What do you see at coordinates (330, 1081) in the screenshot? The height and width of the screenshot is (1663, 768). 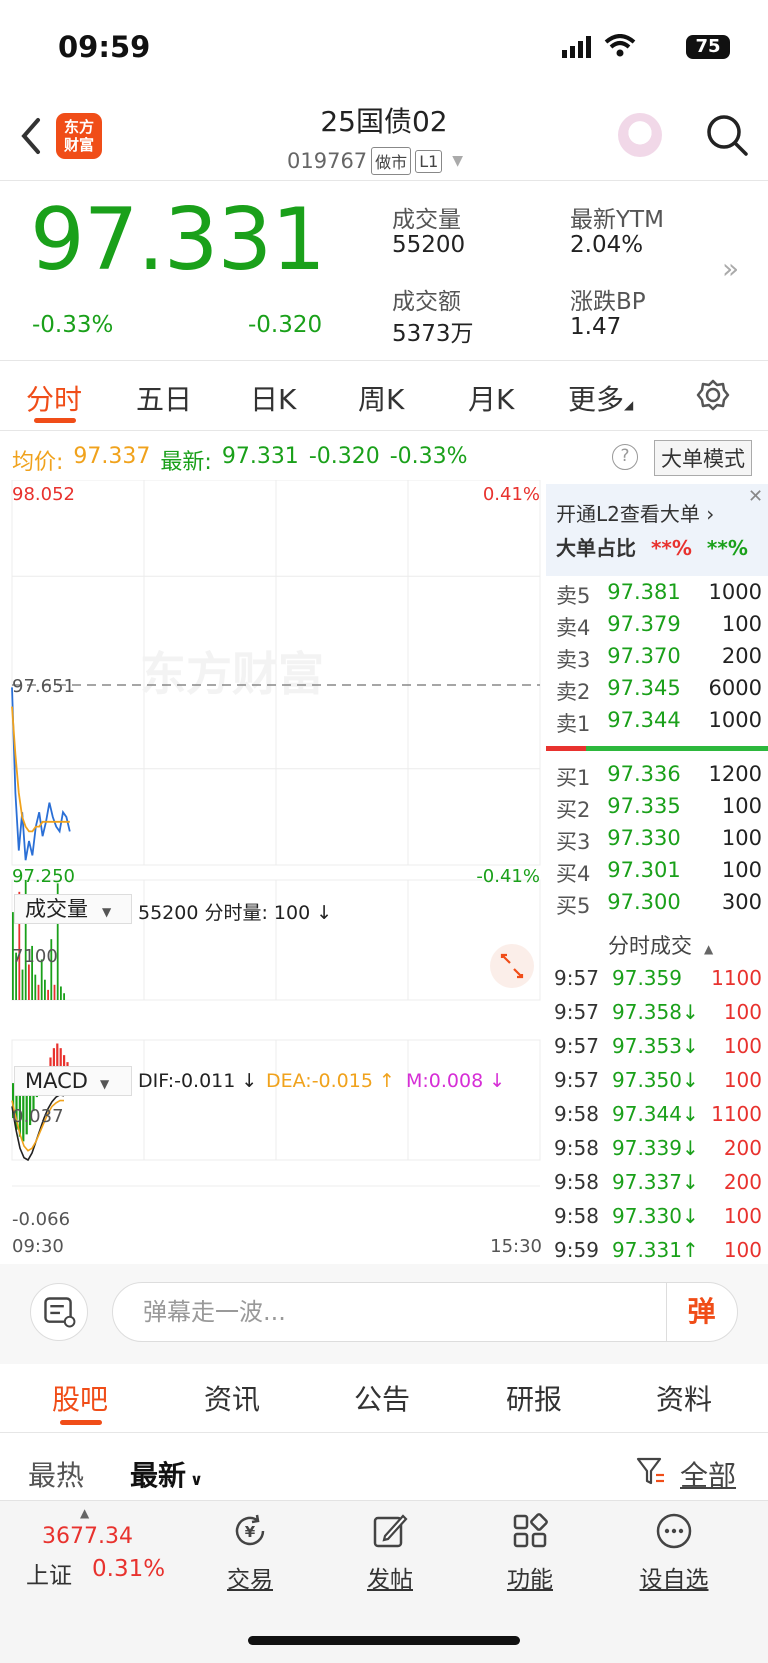 I see `macd-dea: DEA:-0.015 ↑` at bounding box center [330, 1081].